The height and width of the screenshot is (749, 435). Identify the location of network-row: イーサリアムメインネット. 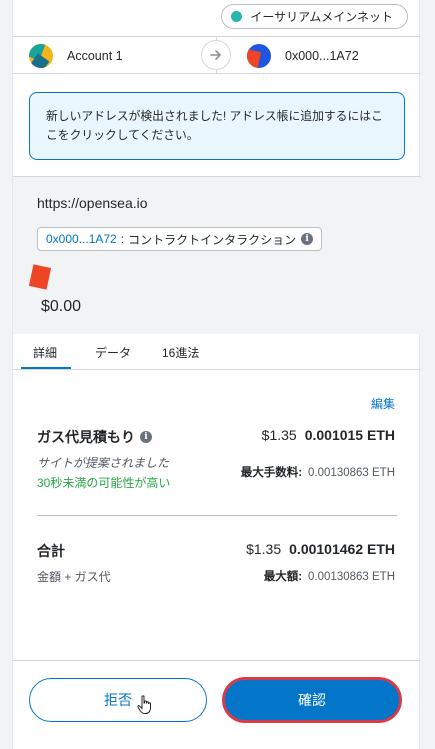
(217, 18).